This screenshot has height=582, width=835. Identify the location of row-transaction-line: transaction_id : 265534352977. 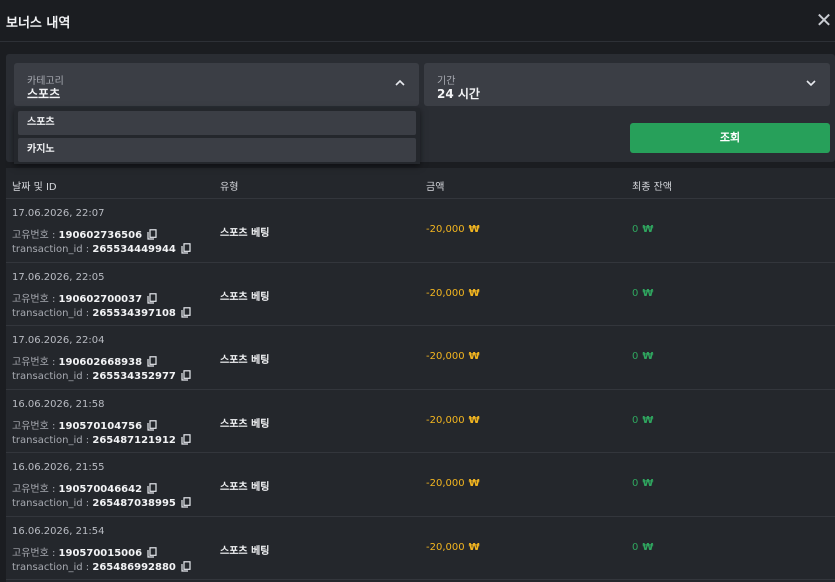
(101, 376).